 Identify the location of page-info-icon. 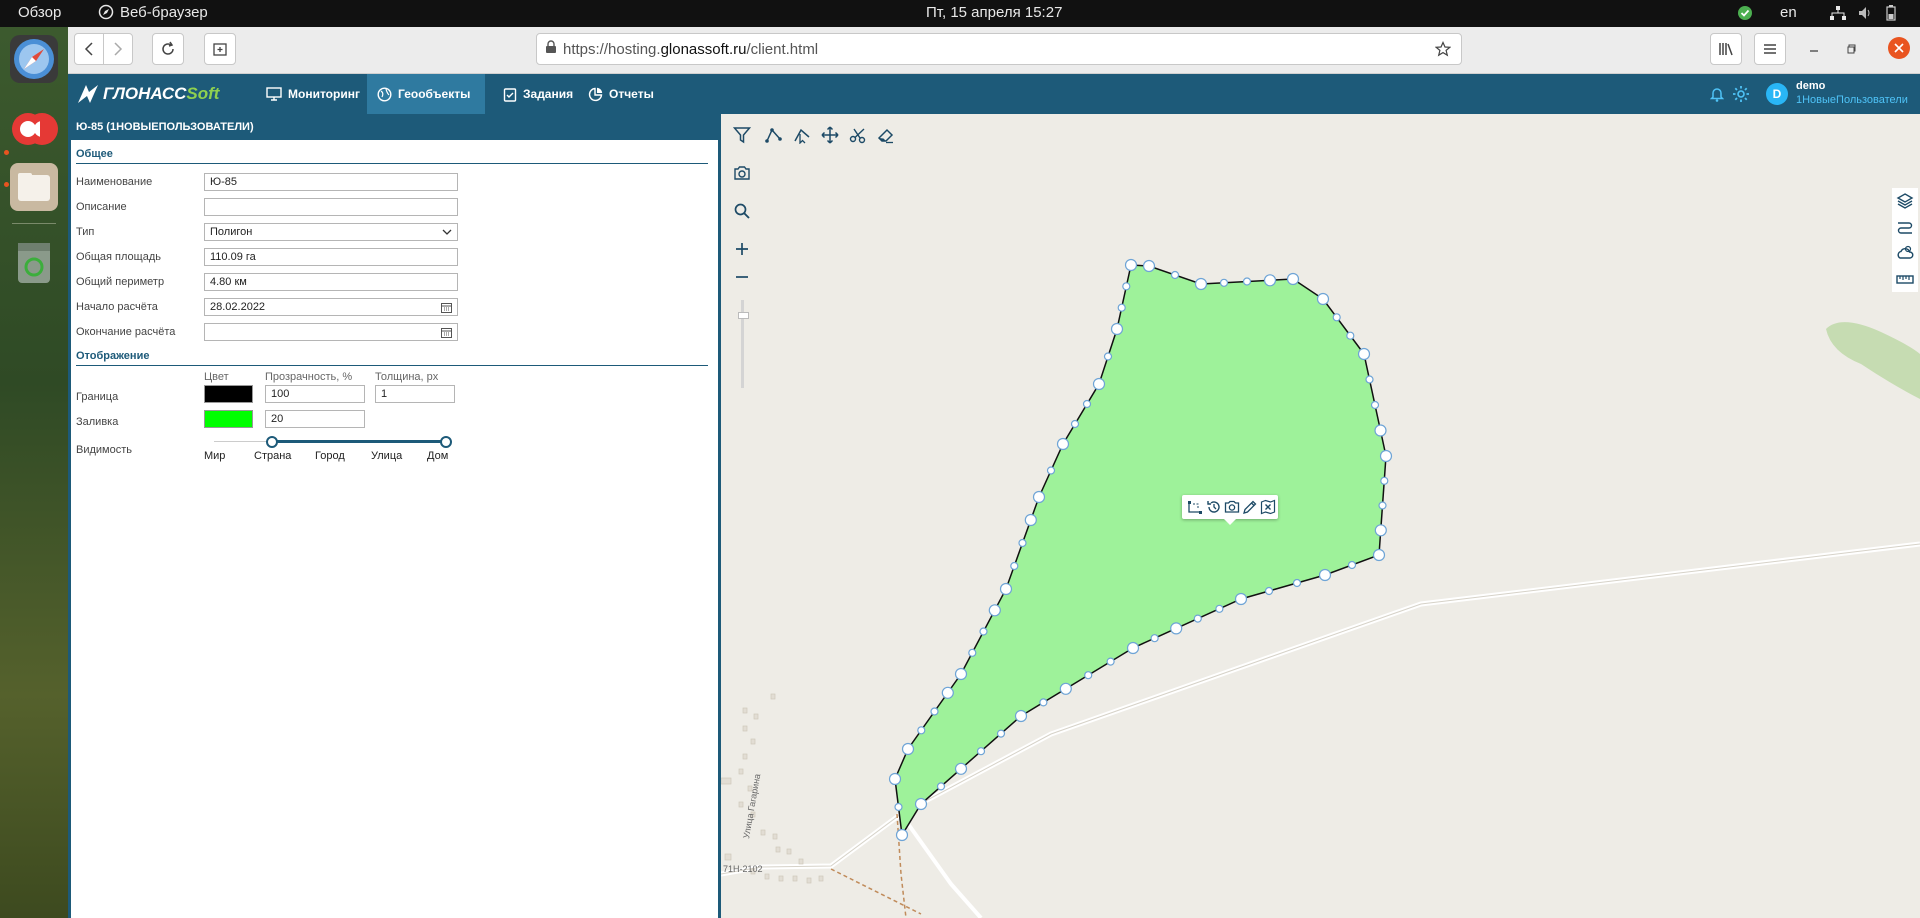
(551, 49).